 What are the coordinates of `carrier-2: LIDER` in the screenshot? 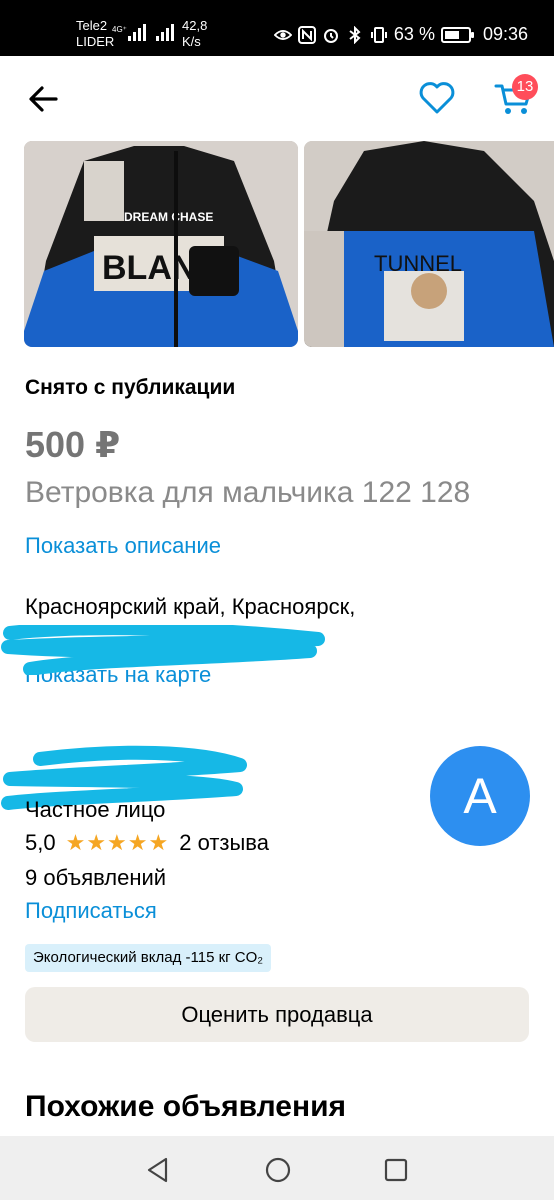 It's located at (95, 41).